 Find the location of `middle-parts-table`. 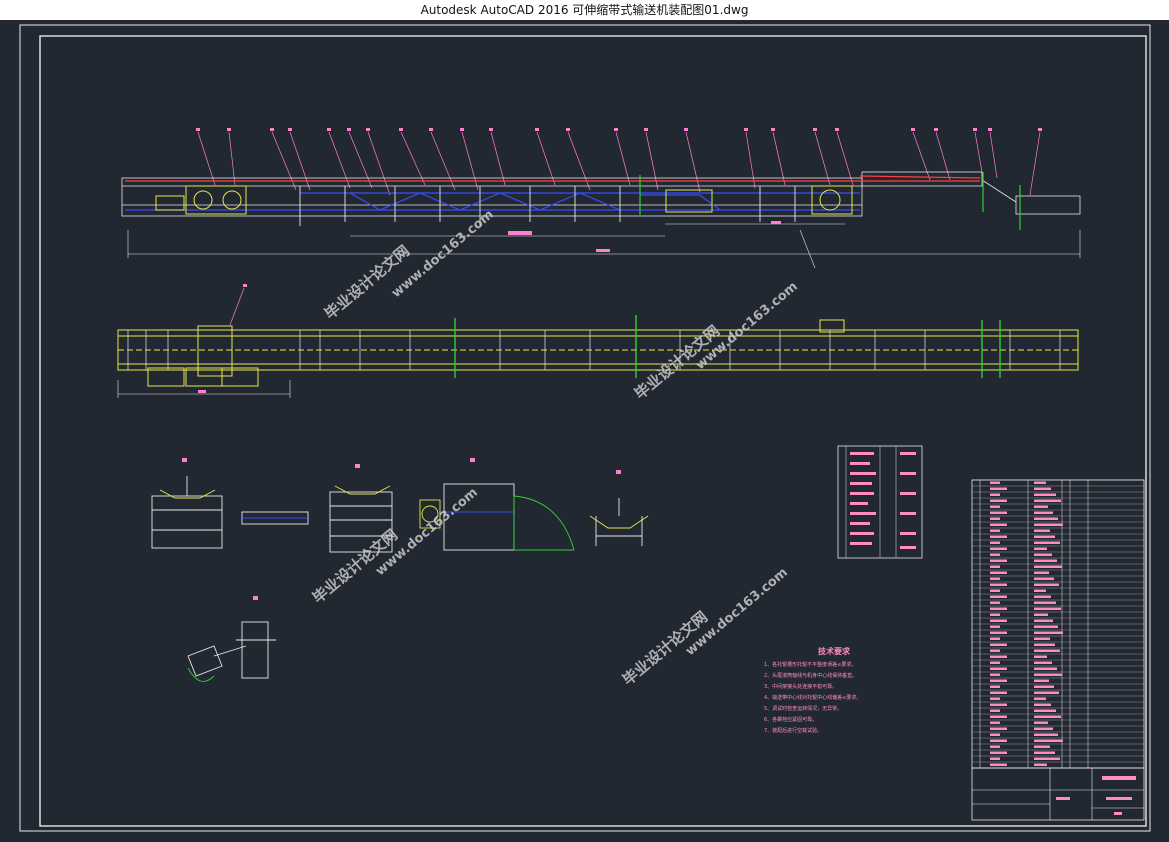

middle-parts-table is located at coordinates (880, 502).